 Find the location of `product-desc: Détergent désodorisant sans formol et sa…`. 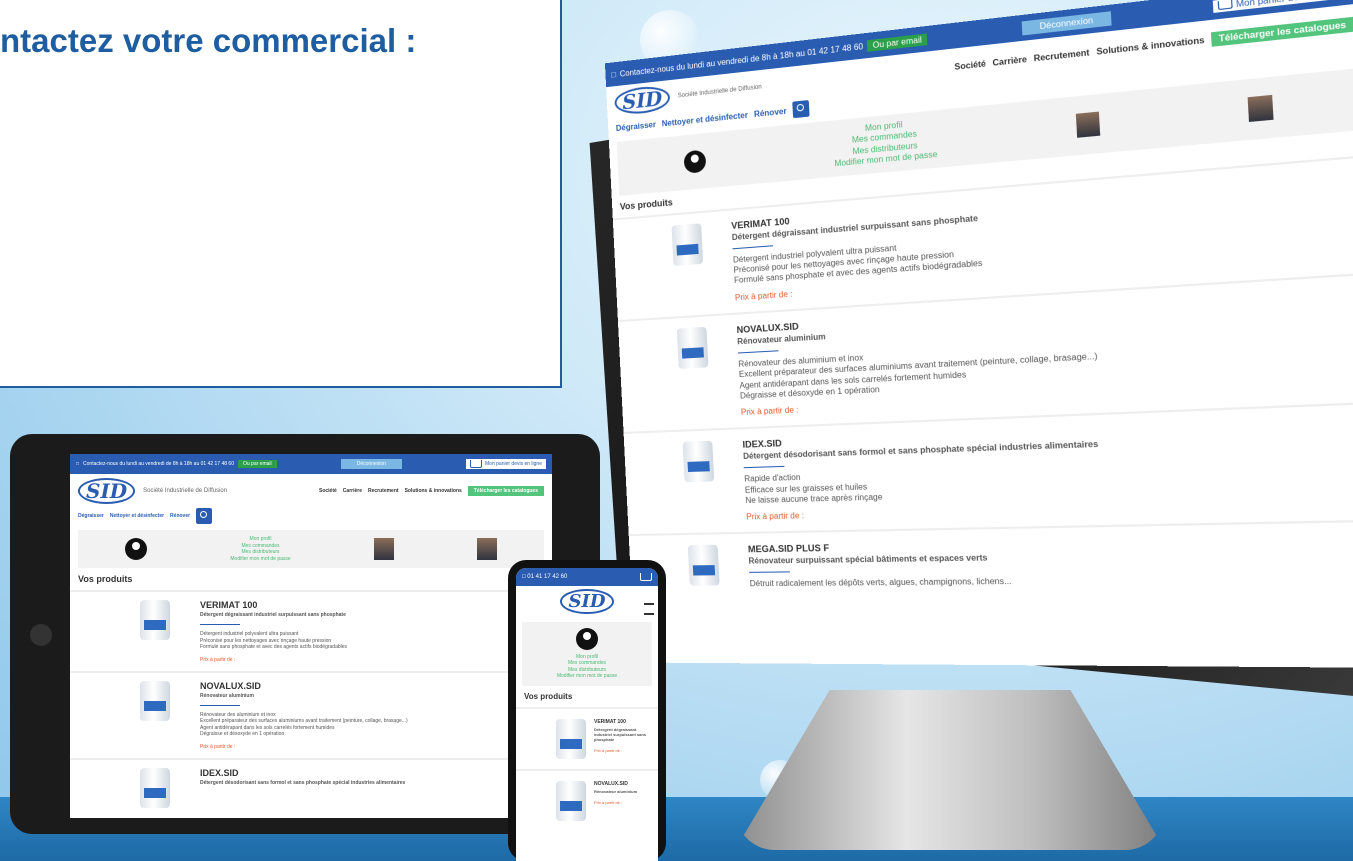

product-desc: Détergent désodorisant sans formol et sa… is located at coordinates (303, 782).